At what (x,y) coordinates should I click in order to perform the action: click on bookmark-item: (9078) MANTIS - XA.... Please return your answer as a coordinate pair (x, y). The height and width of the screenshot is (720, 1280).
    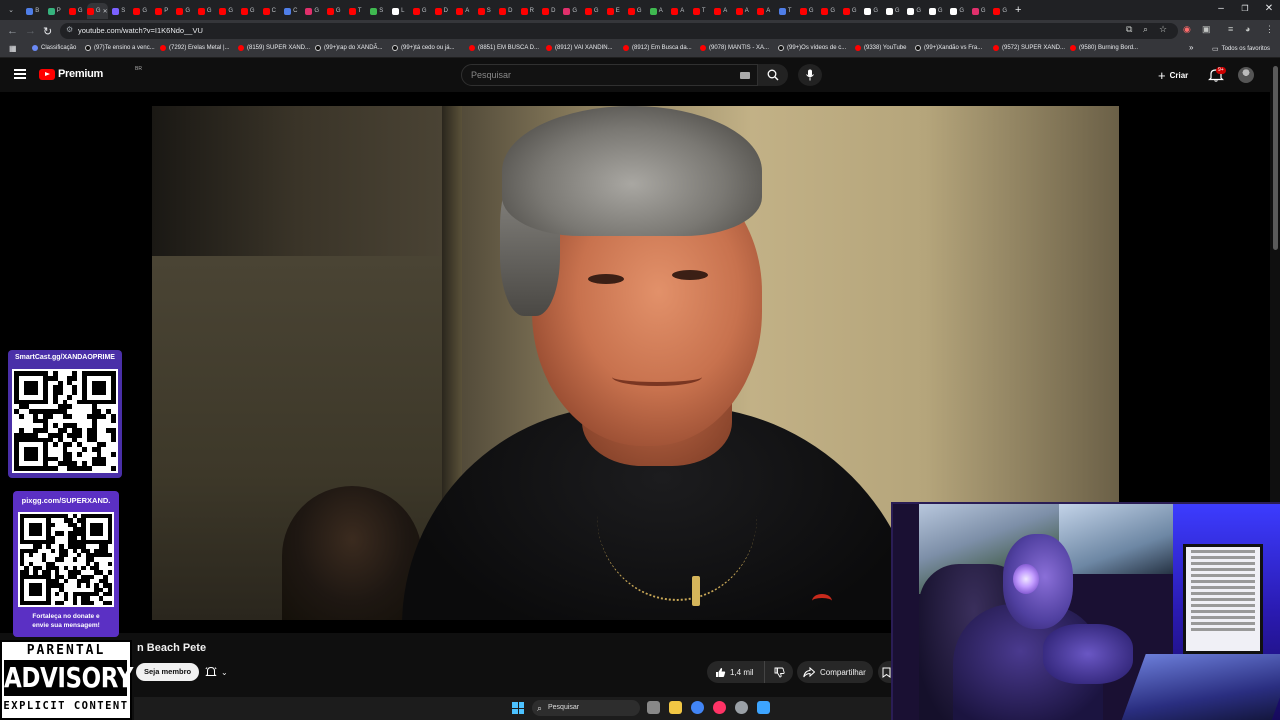
    Looking at the image, I should click on (734, 48).